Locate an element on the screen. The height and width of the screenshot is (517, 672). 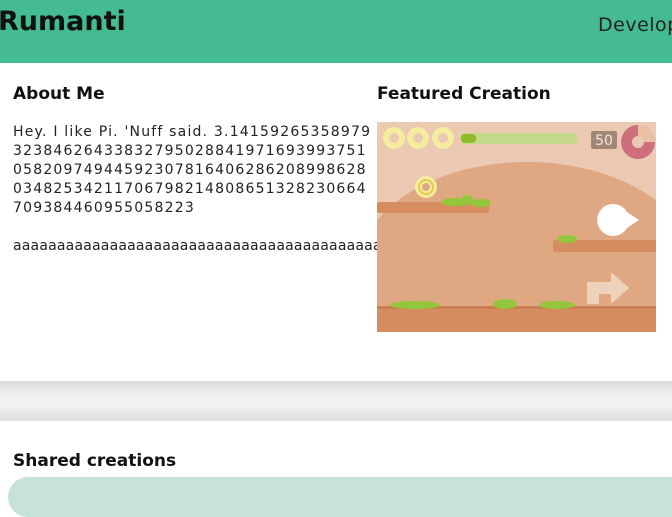
featured-creation-heading: Featured Creation is located at coordinates (464, 94).